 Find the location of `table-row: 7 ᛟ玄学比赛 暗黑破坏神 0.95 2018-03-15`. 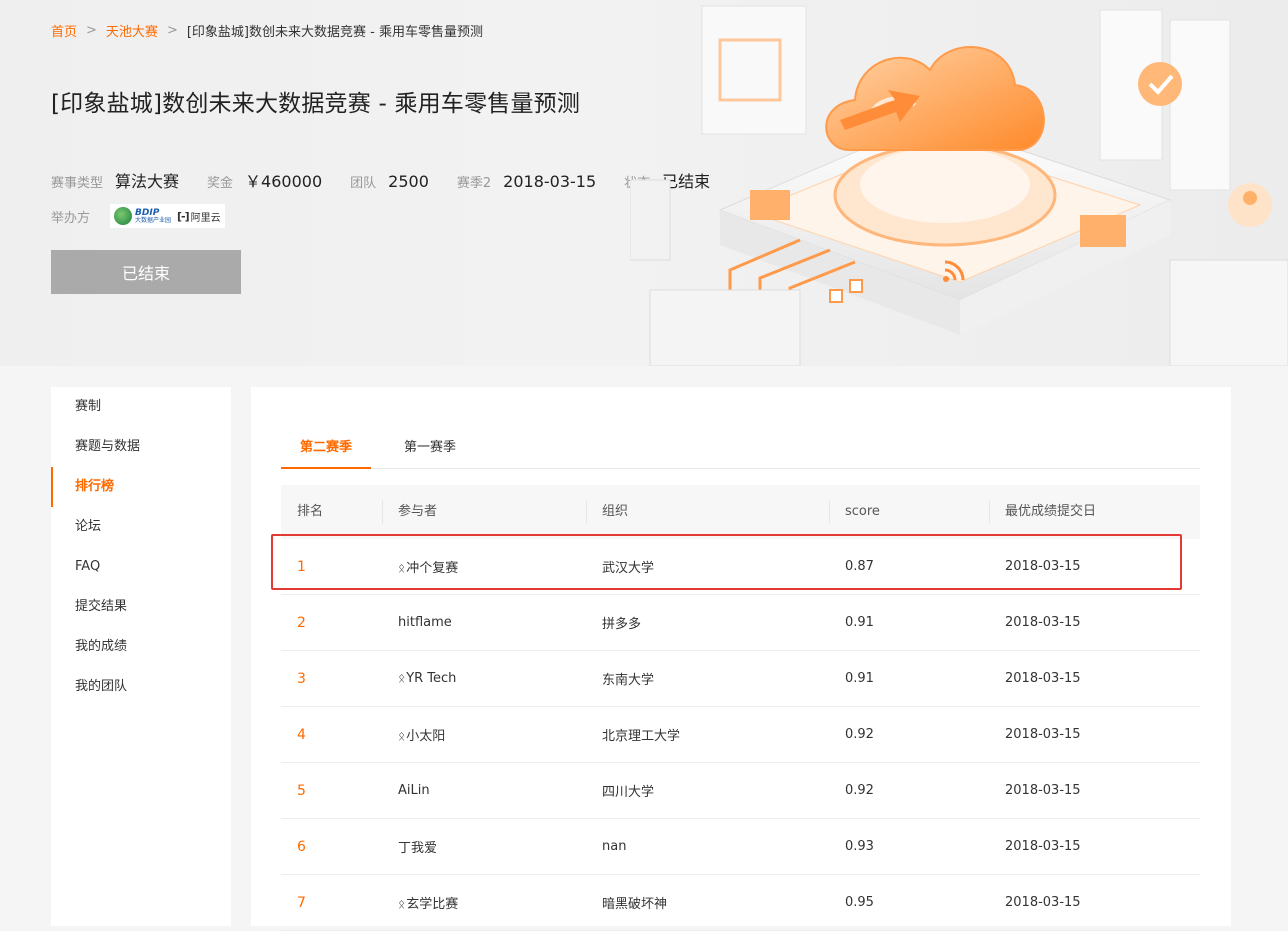

table-row: 7 ᛟ玄学比赛 暗黑破坏神 0.95 2018-03-15 is located at coordinates (740, 903).